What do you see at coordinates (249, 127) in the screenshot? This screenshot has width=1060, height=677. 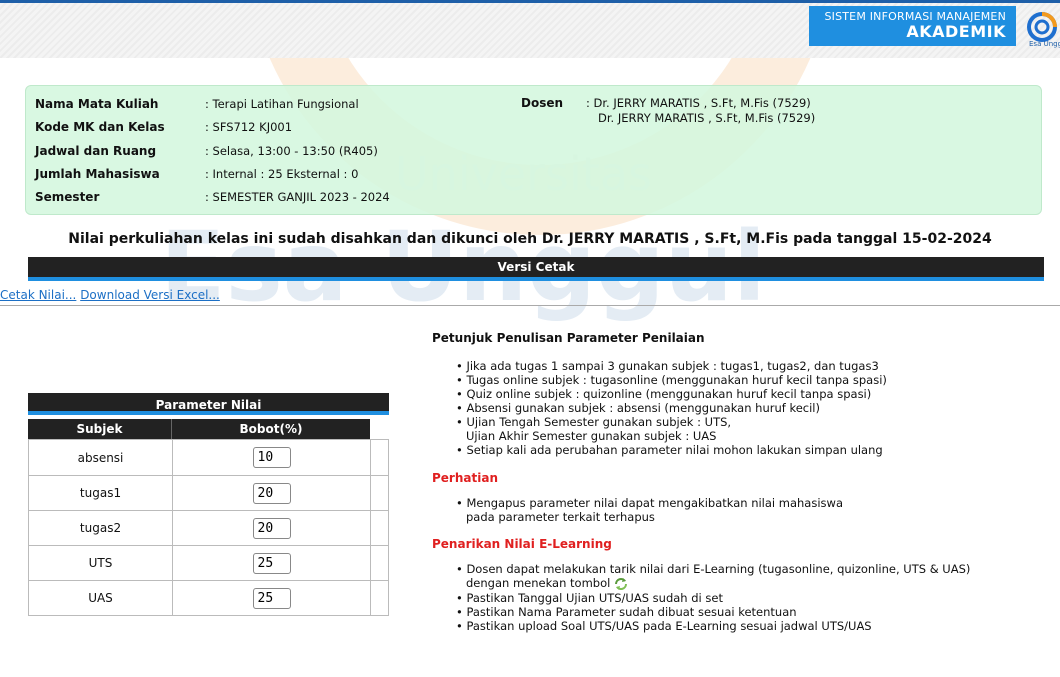 I see `info-value: : SFS712 KJ001` at bounding box center [249, 127].